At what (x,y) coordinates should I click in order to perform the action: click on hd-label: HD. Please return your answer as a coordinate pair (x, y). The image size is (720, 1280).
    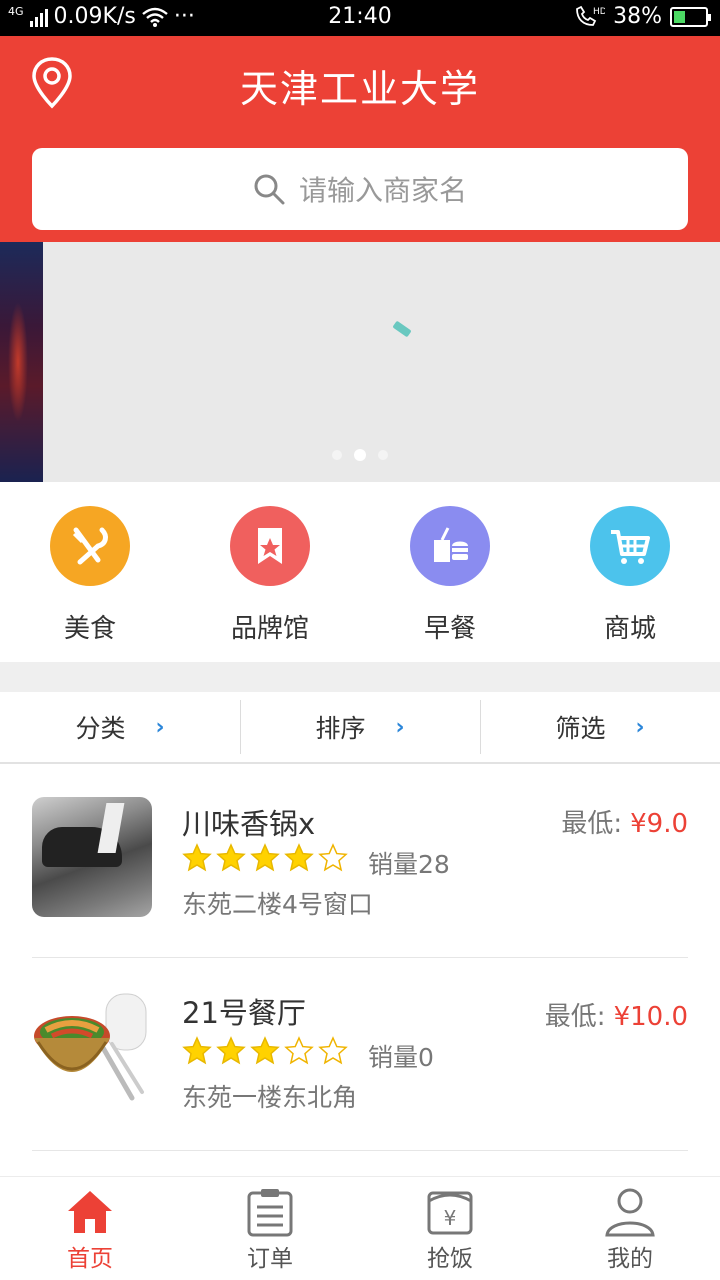
    Looking at the image, I should click on (599, 12).